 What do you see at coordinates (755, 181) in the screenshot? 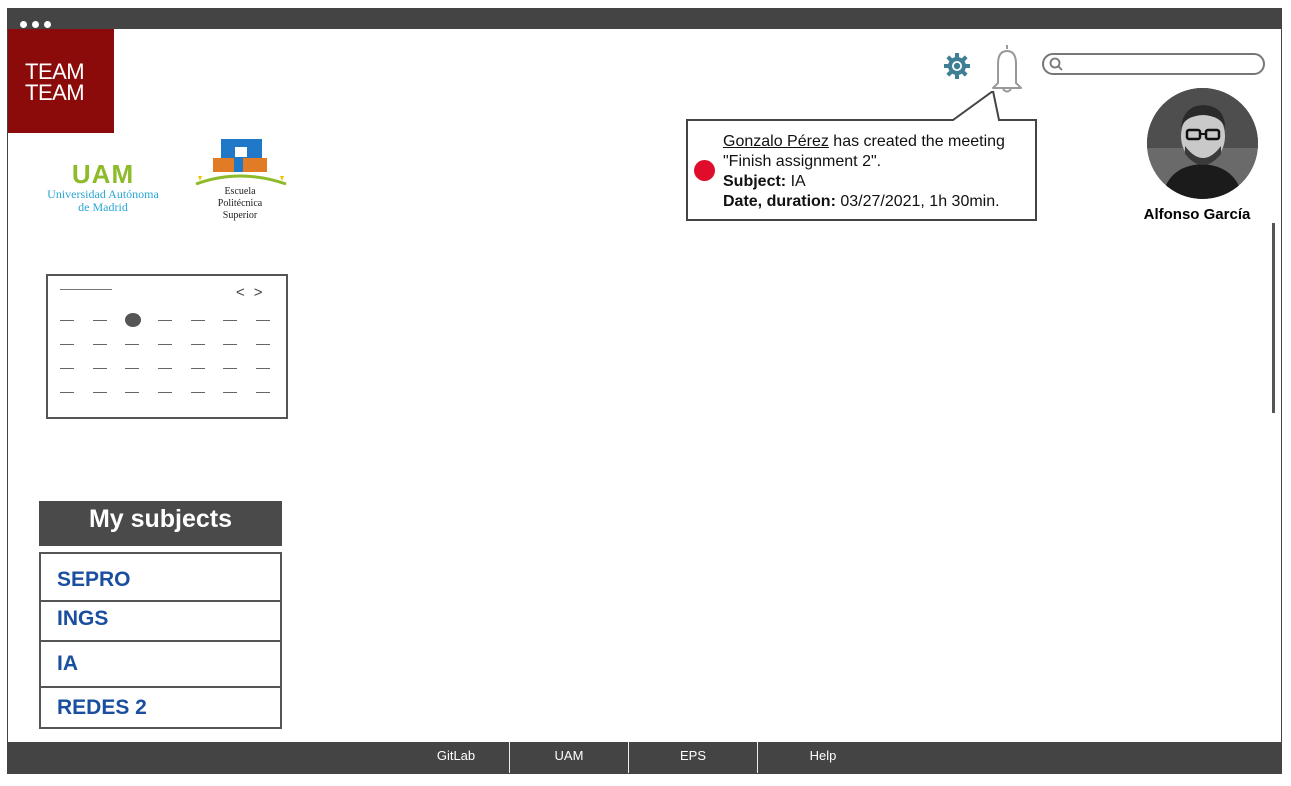
I see `subject-label: Subject:` at bounding box center [755, 181].